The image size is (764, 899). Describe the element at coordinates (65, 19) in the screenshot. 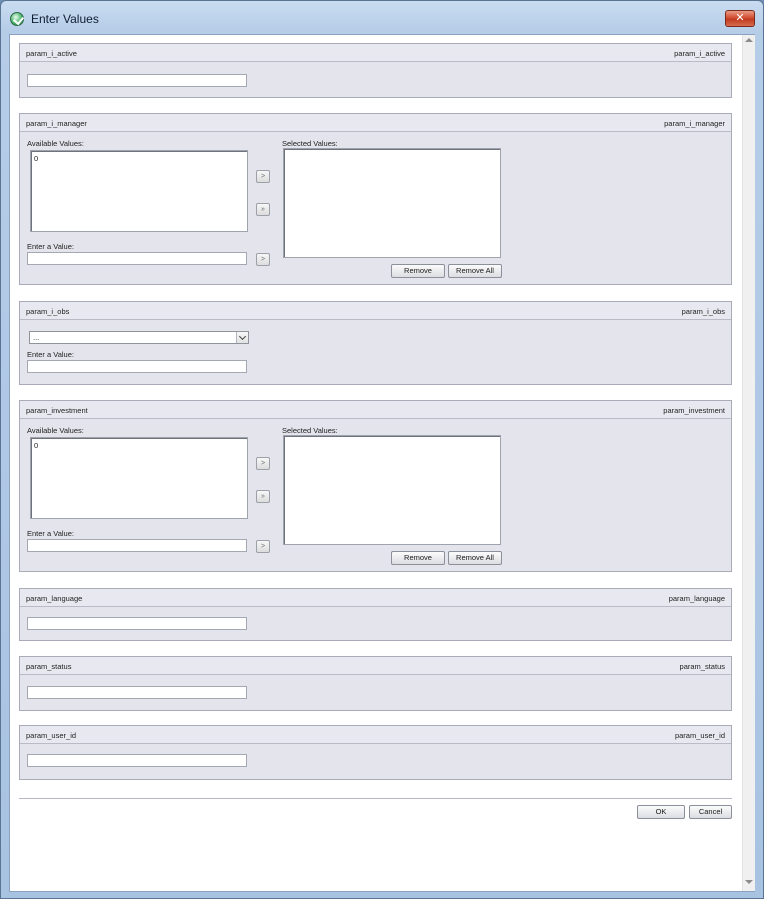

I see `window-title: Enter Values` at that location.